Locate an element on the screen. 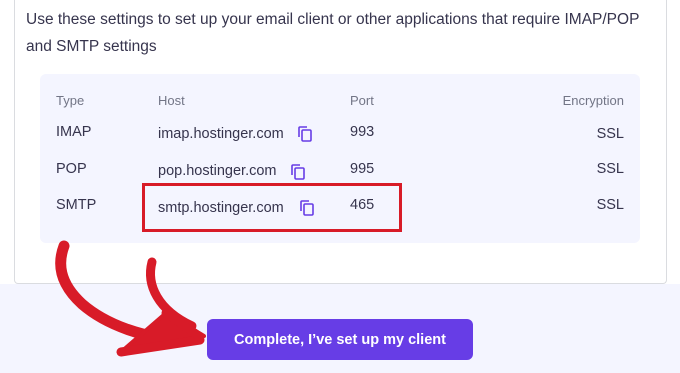 Image resolution: width=680 pixels, height=373 pixels. row-pop-port: 995 is located at coordinates (362, 169).